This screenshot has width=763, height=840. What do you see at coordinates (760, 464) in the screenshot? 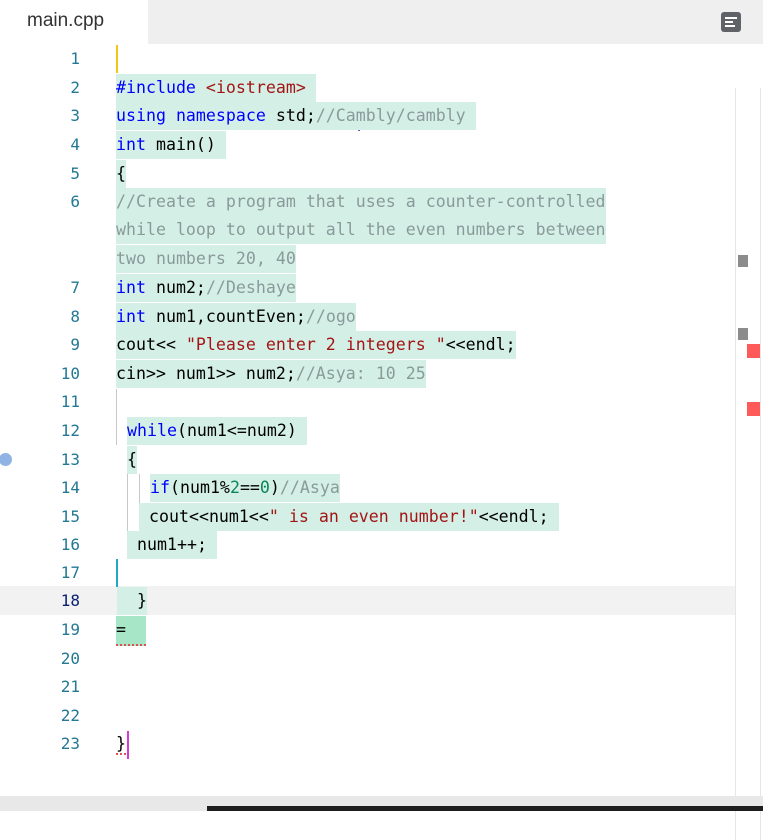
I see `scrollbar-edge` at bounding box center [760, 464].